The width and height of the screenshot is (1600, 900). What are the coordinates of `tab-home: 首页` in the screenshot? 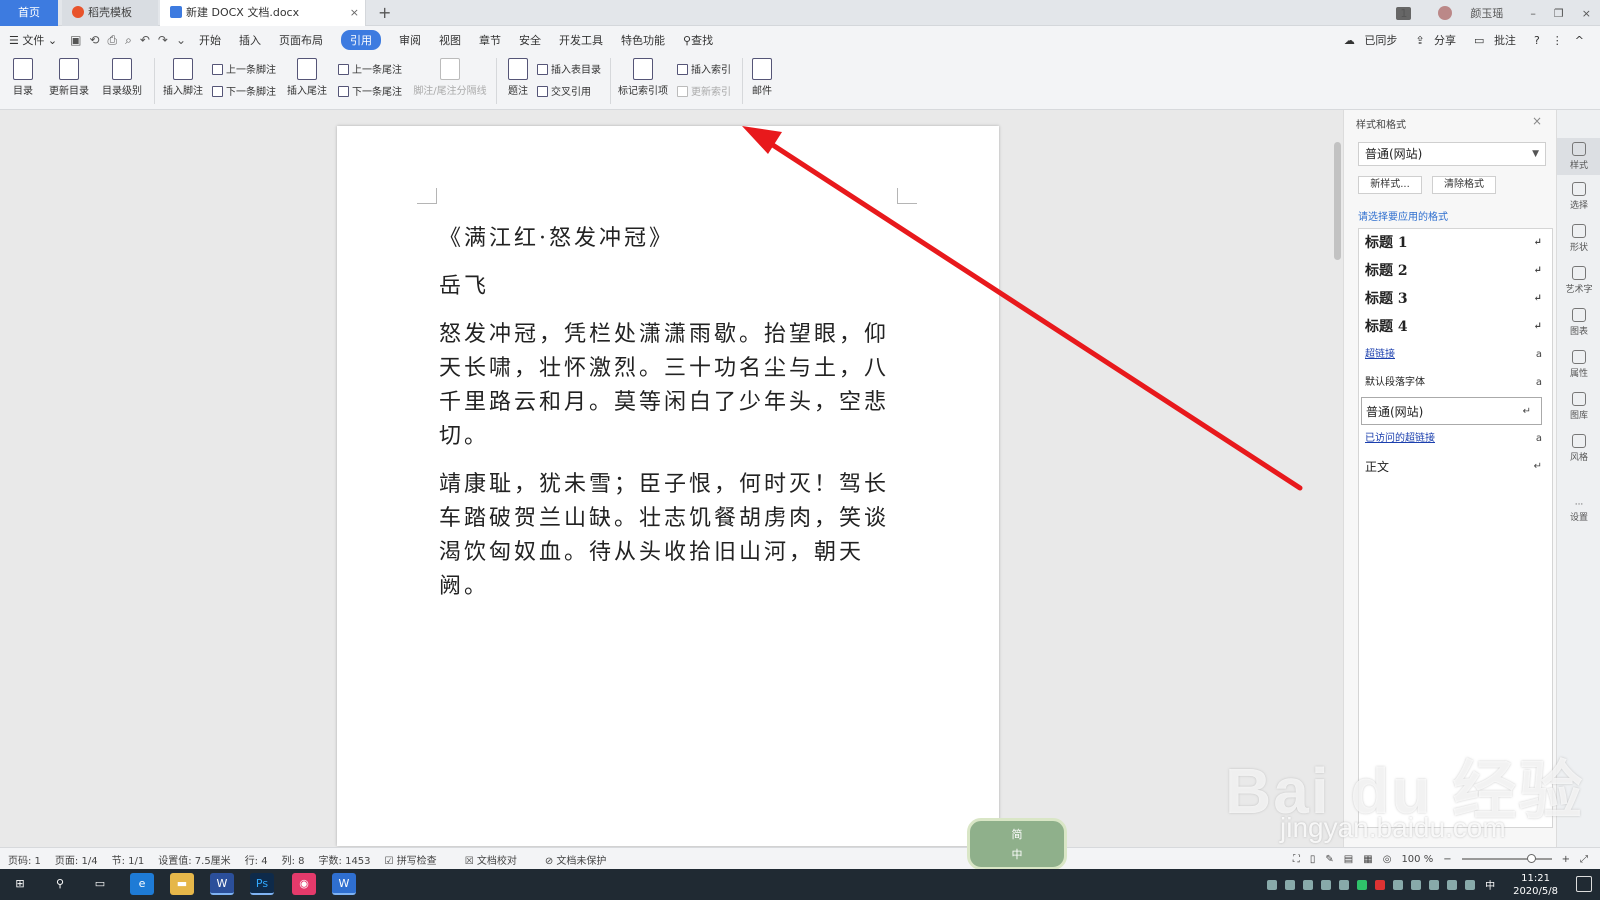 It's located at (29, 13).